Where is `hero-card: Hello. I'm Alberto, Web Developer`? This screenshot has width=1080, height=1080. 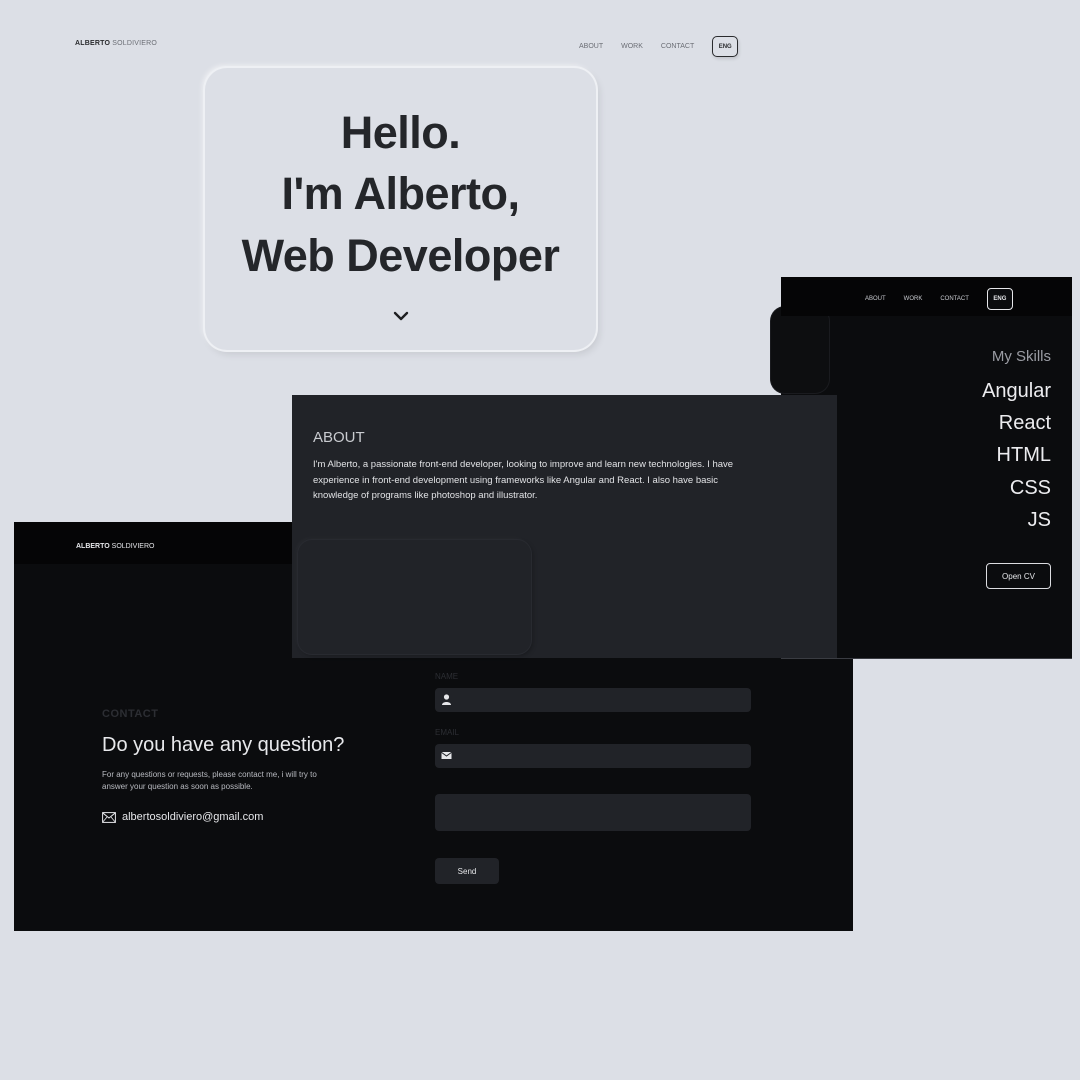 hero-card: Hello. I'm Alberto, Web Developer is located at coordinates (400, 209).